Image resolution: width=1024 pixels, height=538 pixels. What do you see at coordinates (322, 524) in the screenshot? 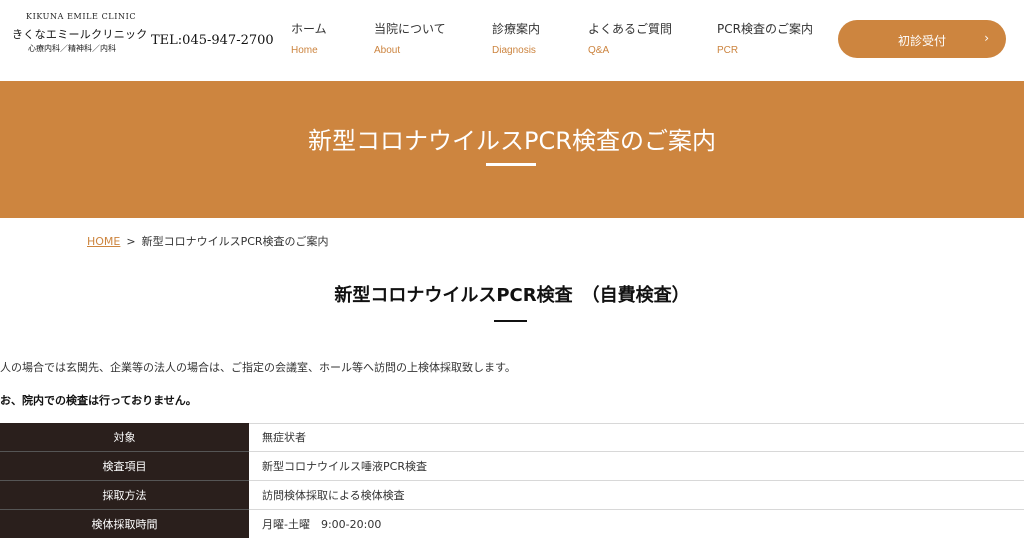
I see `table-value-cell: 月曜-土曜 9:00-20:00` at bounding box center [322, 524].